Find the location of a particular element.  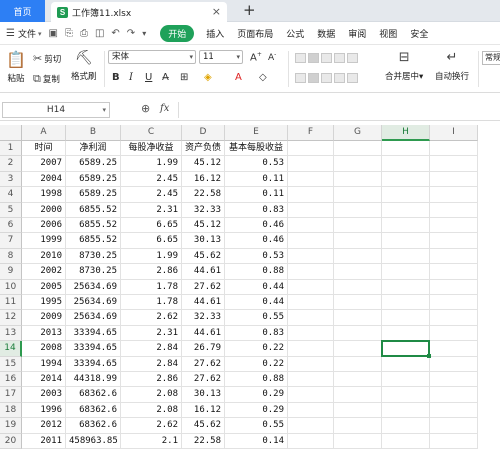

cell-h16 is located at coordinates (406, 380).